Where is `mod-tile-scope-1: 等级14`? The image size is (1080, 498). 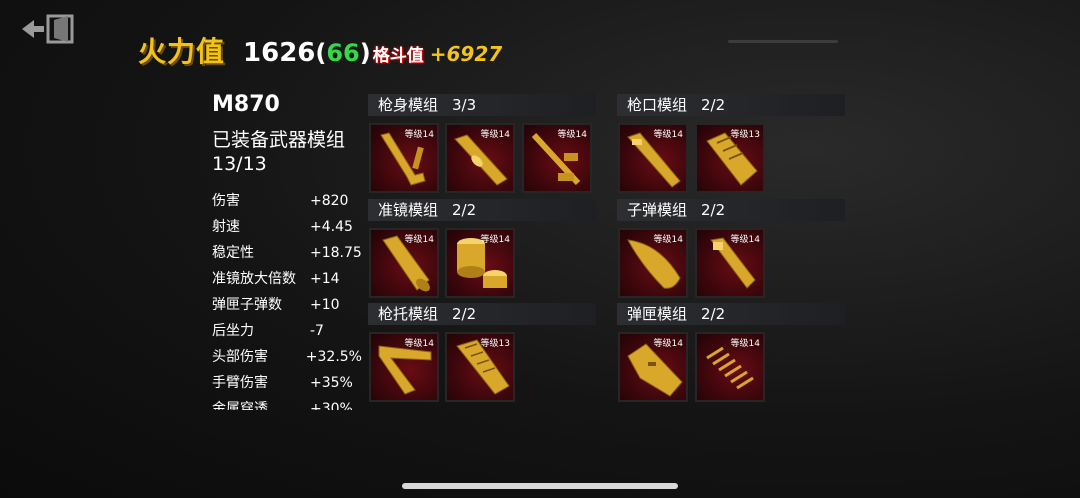
mod-tile-scope-1: 等级14 is located at coordinates (404, 263).